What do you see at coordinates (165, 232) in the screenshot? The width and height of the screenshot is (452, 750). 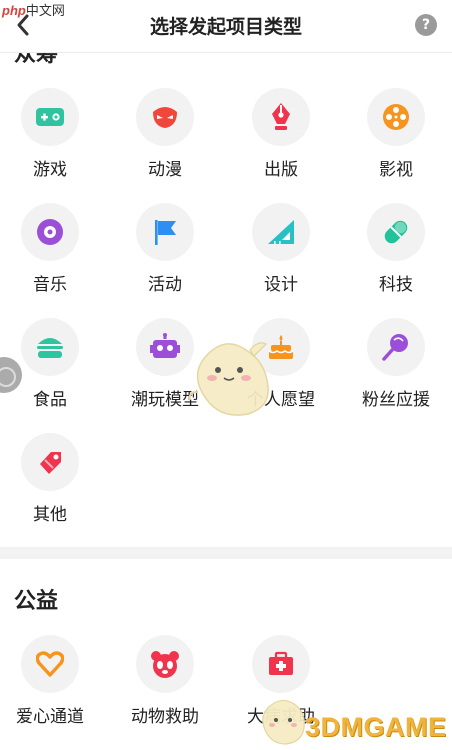 I see `flag-icon` at bounding box center [165, 232].